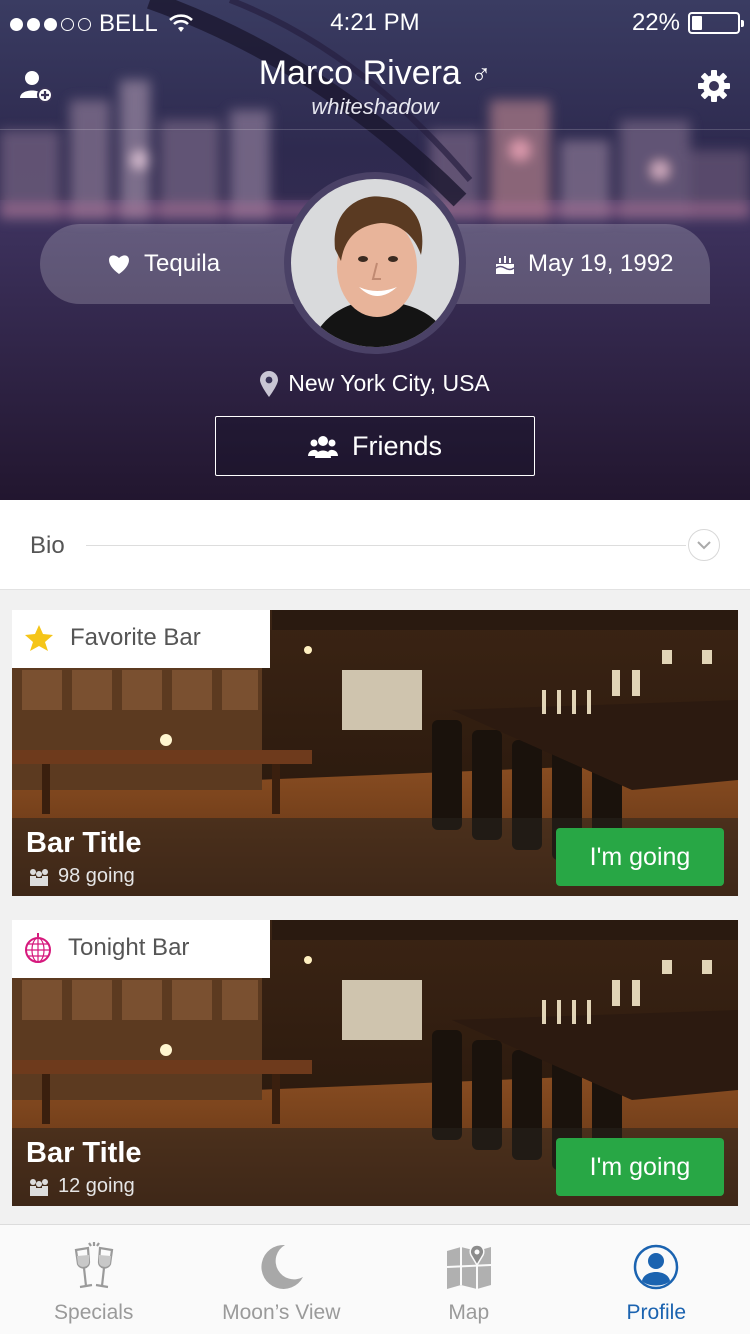  Describe the element at coordinates (469, 1312) in the screenshot. I see `tab-label: Map` at that location.